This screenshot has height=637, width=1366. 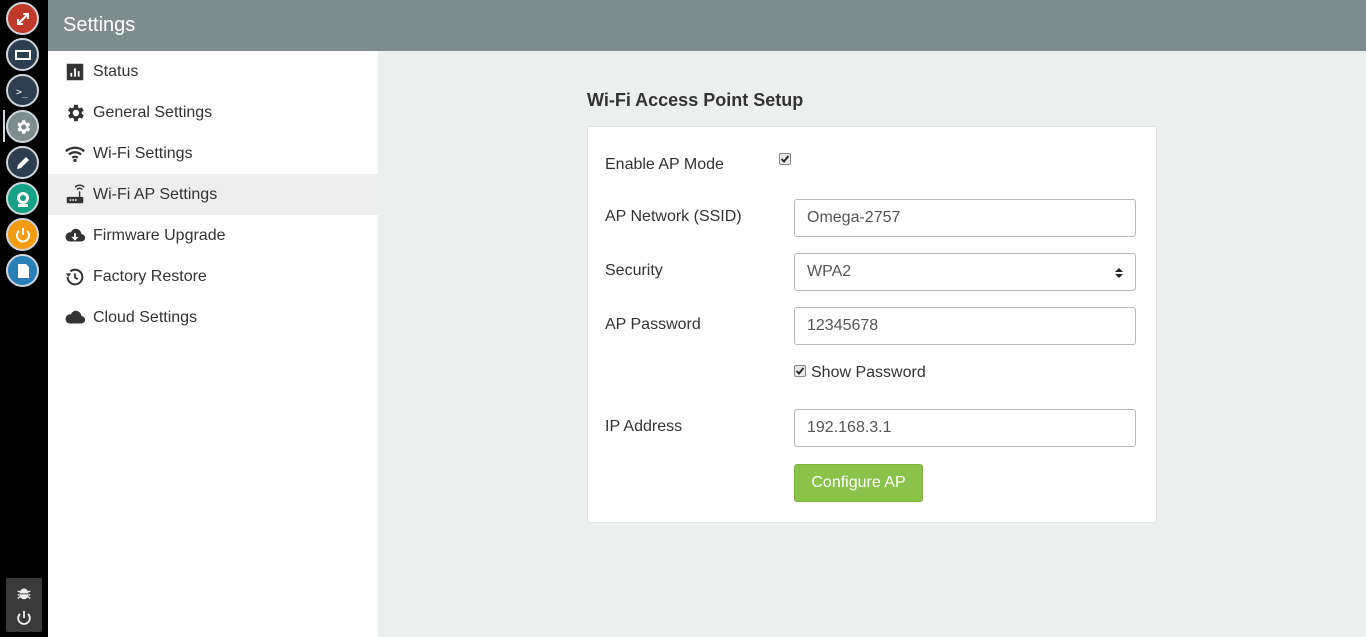 I want to click on ip-address-label: IP Address, so click(x=644, y=426).